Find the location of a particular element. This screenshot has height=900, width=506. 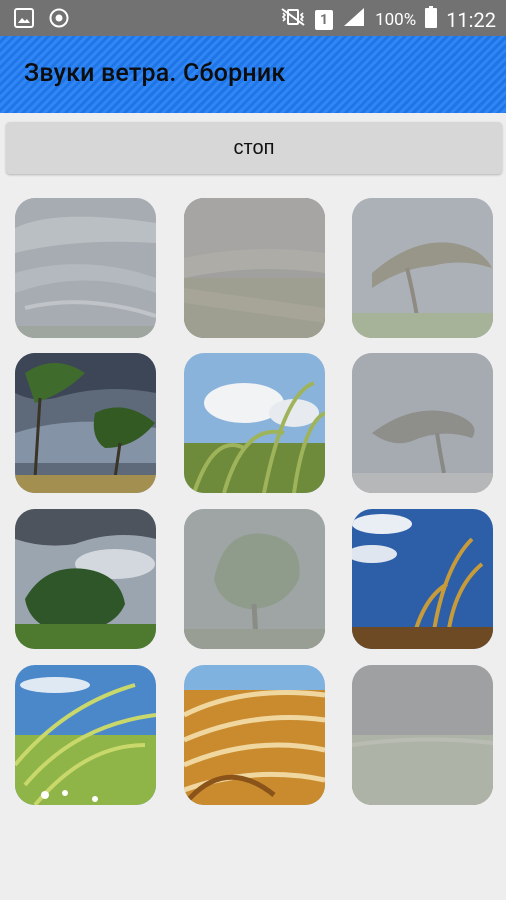

windblown-tree-hill-image is located at coordinates (422, 268).